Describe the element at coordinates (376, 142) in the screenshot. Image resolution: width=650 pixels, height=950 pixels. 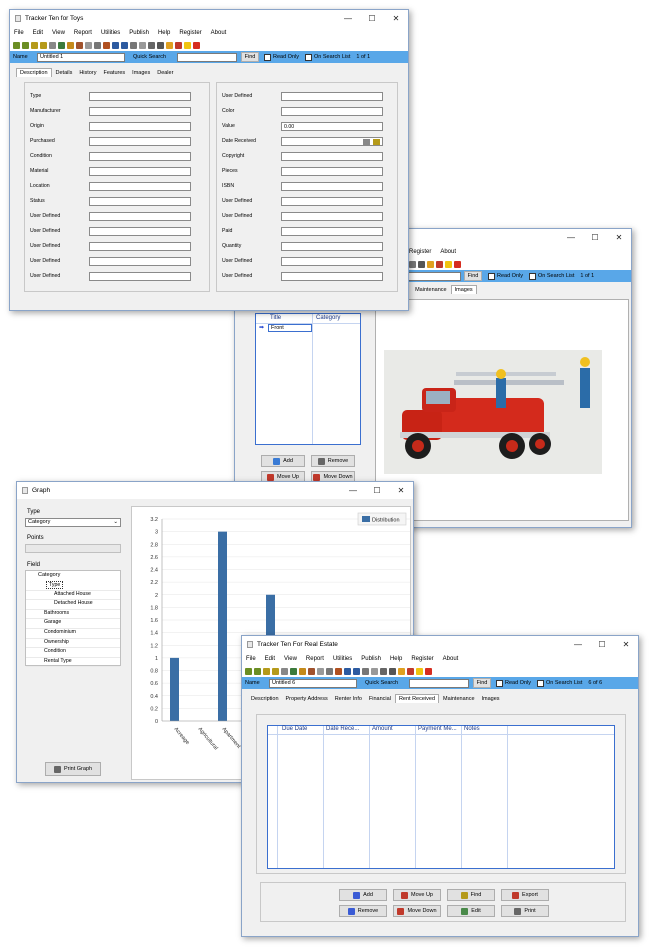
I see `pen-icon` at that location.